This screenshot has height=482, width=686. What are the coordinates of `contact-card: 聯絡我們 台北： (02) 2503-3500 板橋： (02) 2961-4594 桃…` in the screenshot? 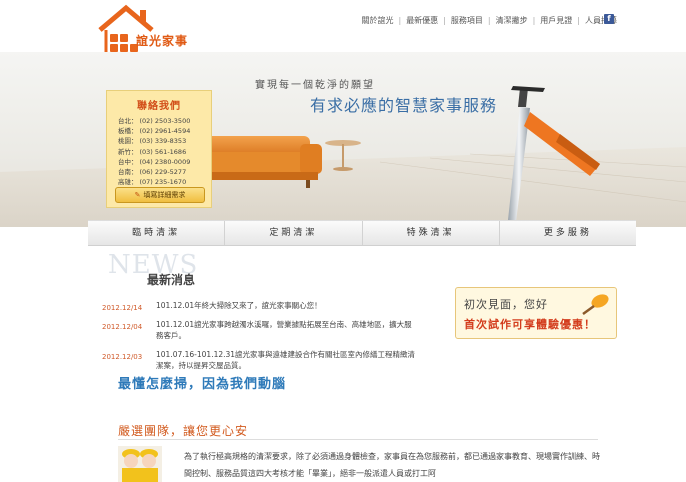 It's located at (159, 149).